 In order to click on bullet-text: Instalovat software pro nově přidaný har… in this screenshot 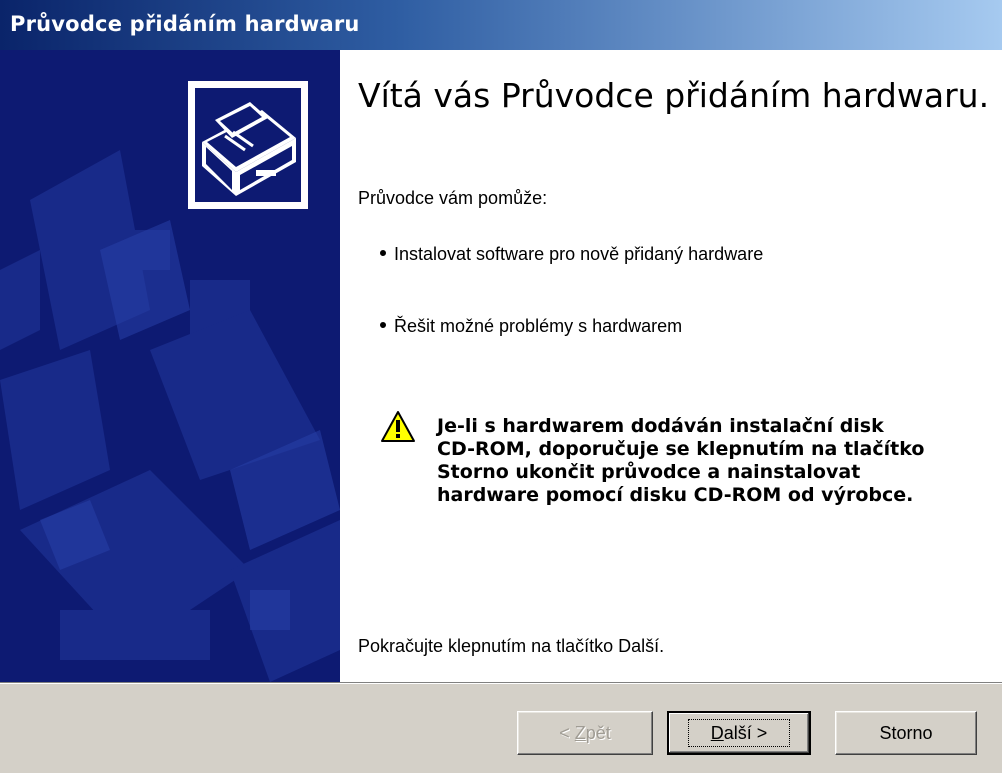, I will do `click(579, 254)`.